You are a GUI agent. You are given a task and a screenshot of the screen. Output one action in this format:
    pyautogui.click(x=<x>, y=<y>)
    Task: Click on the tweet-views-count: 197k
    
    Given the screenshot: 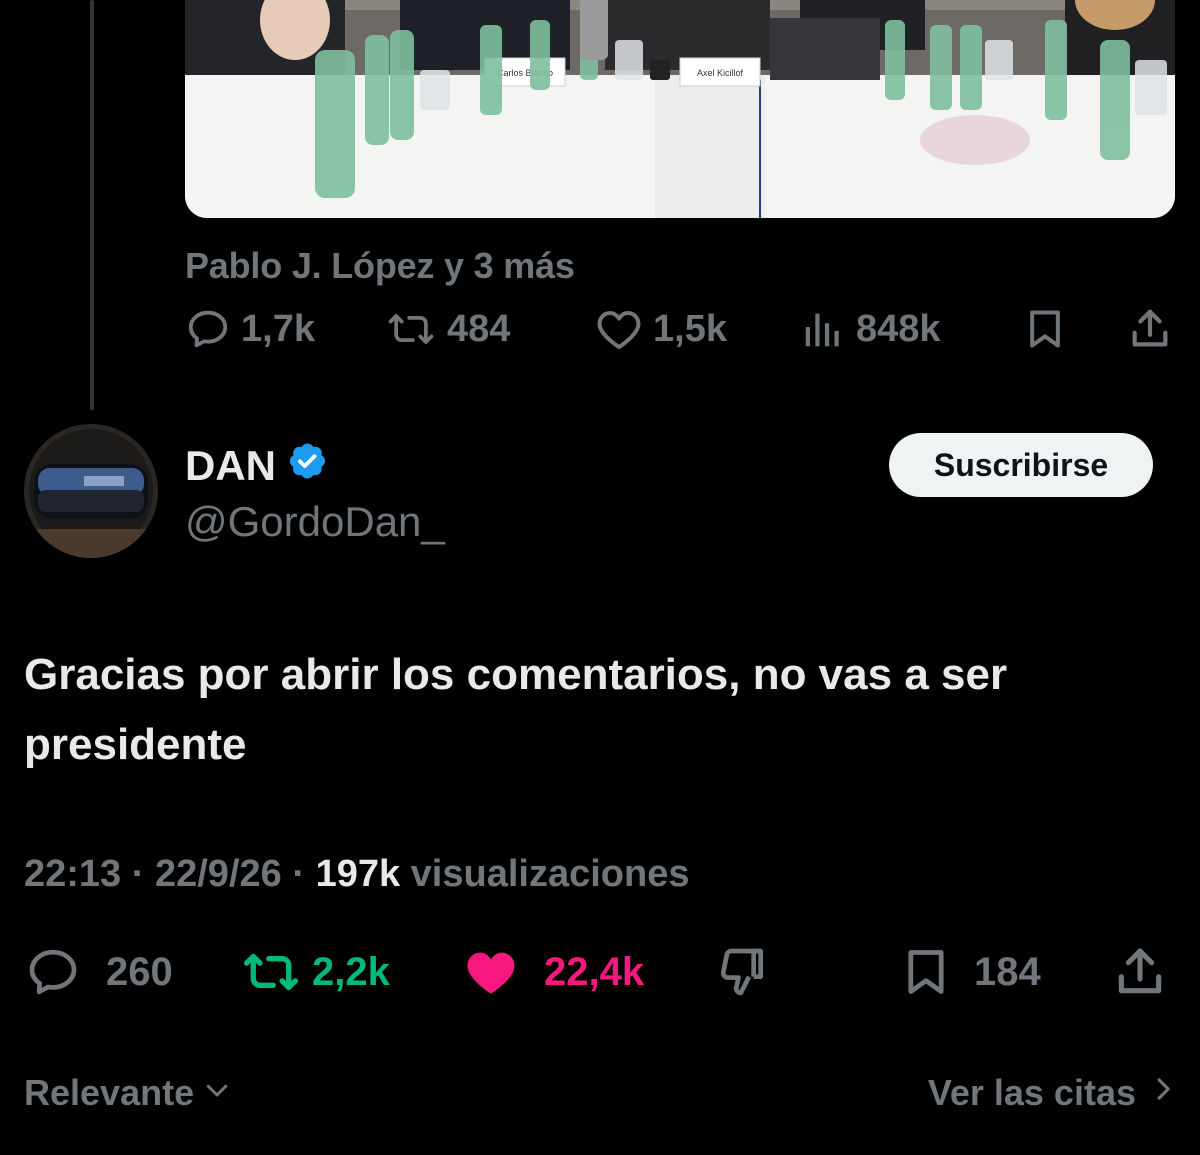 What is the action you would take?
    pyautogui.click(x=358, y=874)
    